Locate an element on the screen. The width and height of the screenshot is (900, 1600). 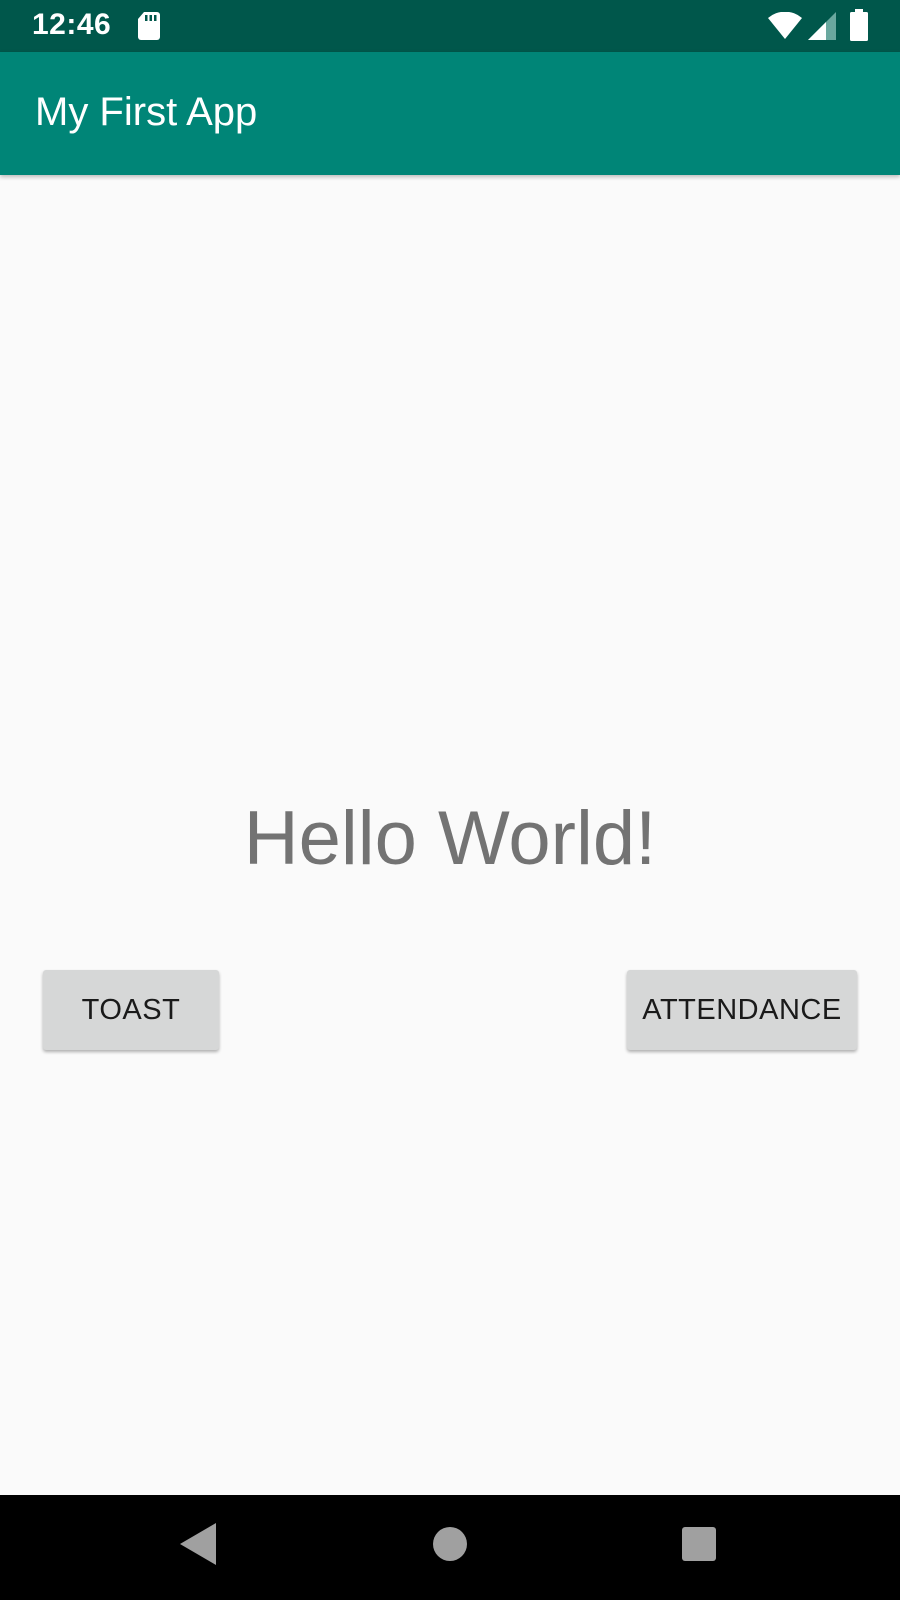
recents-icon is located at coordinates (699, 1544).